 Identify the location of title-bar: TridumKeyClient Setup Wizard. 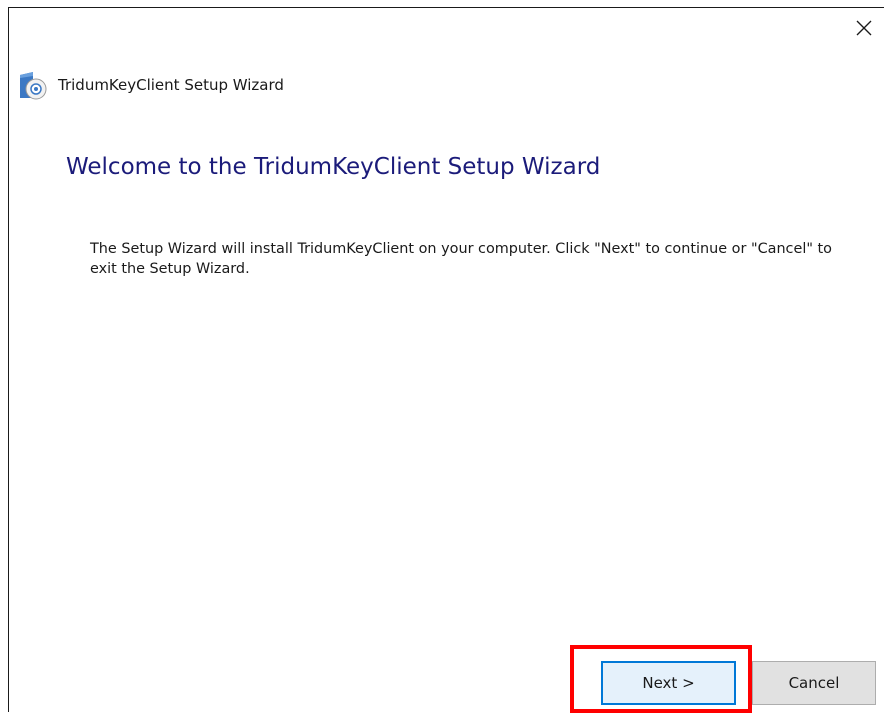
(150, 85).